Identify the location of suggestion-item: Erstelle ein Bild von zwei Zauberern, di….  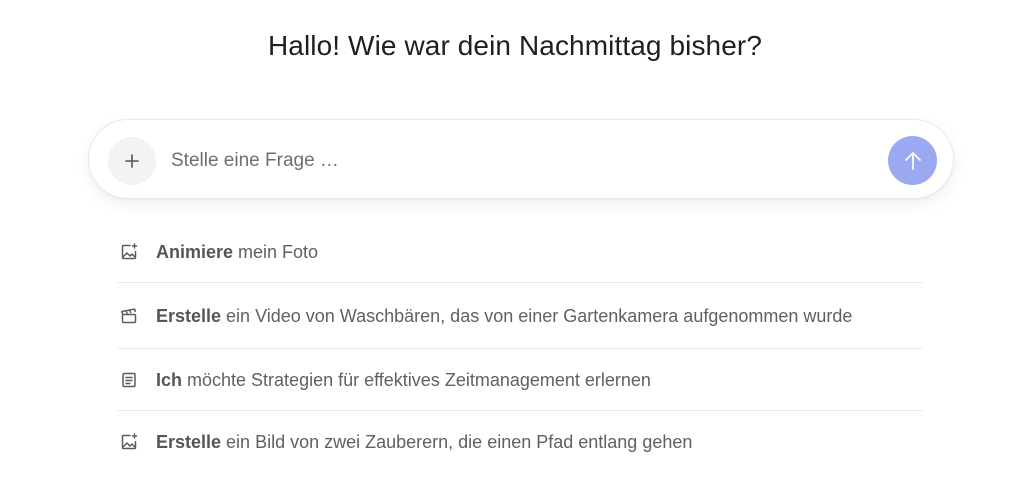
(520, 442).